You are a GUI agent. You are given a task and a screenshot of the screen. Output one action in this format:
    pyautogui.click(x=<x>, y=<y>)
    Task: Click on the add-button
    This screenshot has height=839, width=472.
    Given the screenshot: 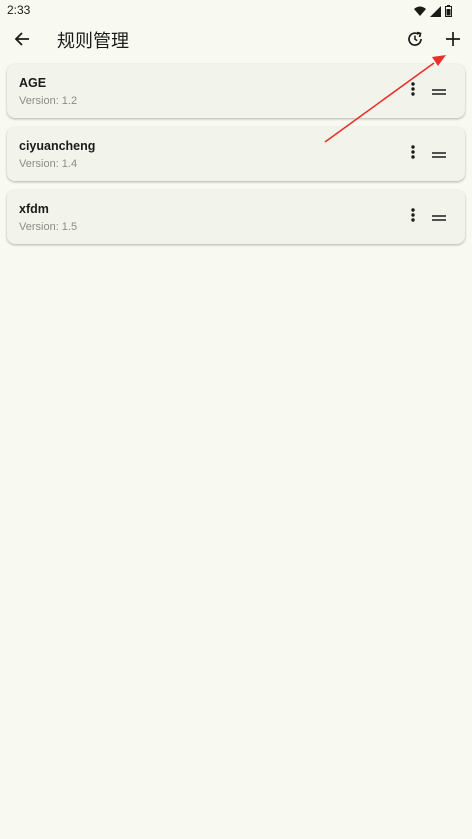 What is the action you would take?
    pyautogui.click(x=453, y=41)
    